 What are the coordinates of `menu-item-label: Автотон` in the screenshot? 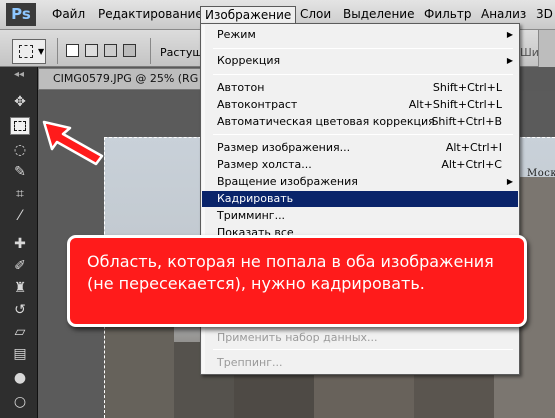 It's located at (241, 87).